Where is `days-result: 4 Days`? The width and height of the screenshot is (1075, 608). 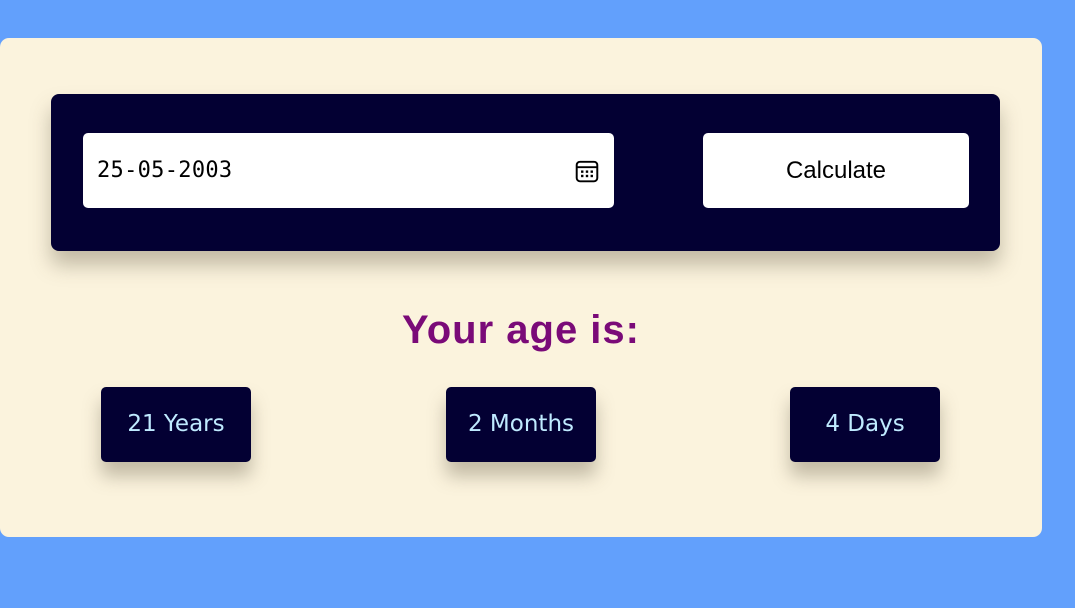
days-result: 4 Days is located at coordinates (865, 424).